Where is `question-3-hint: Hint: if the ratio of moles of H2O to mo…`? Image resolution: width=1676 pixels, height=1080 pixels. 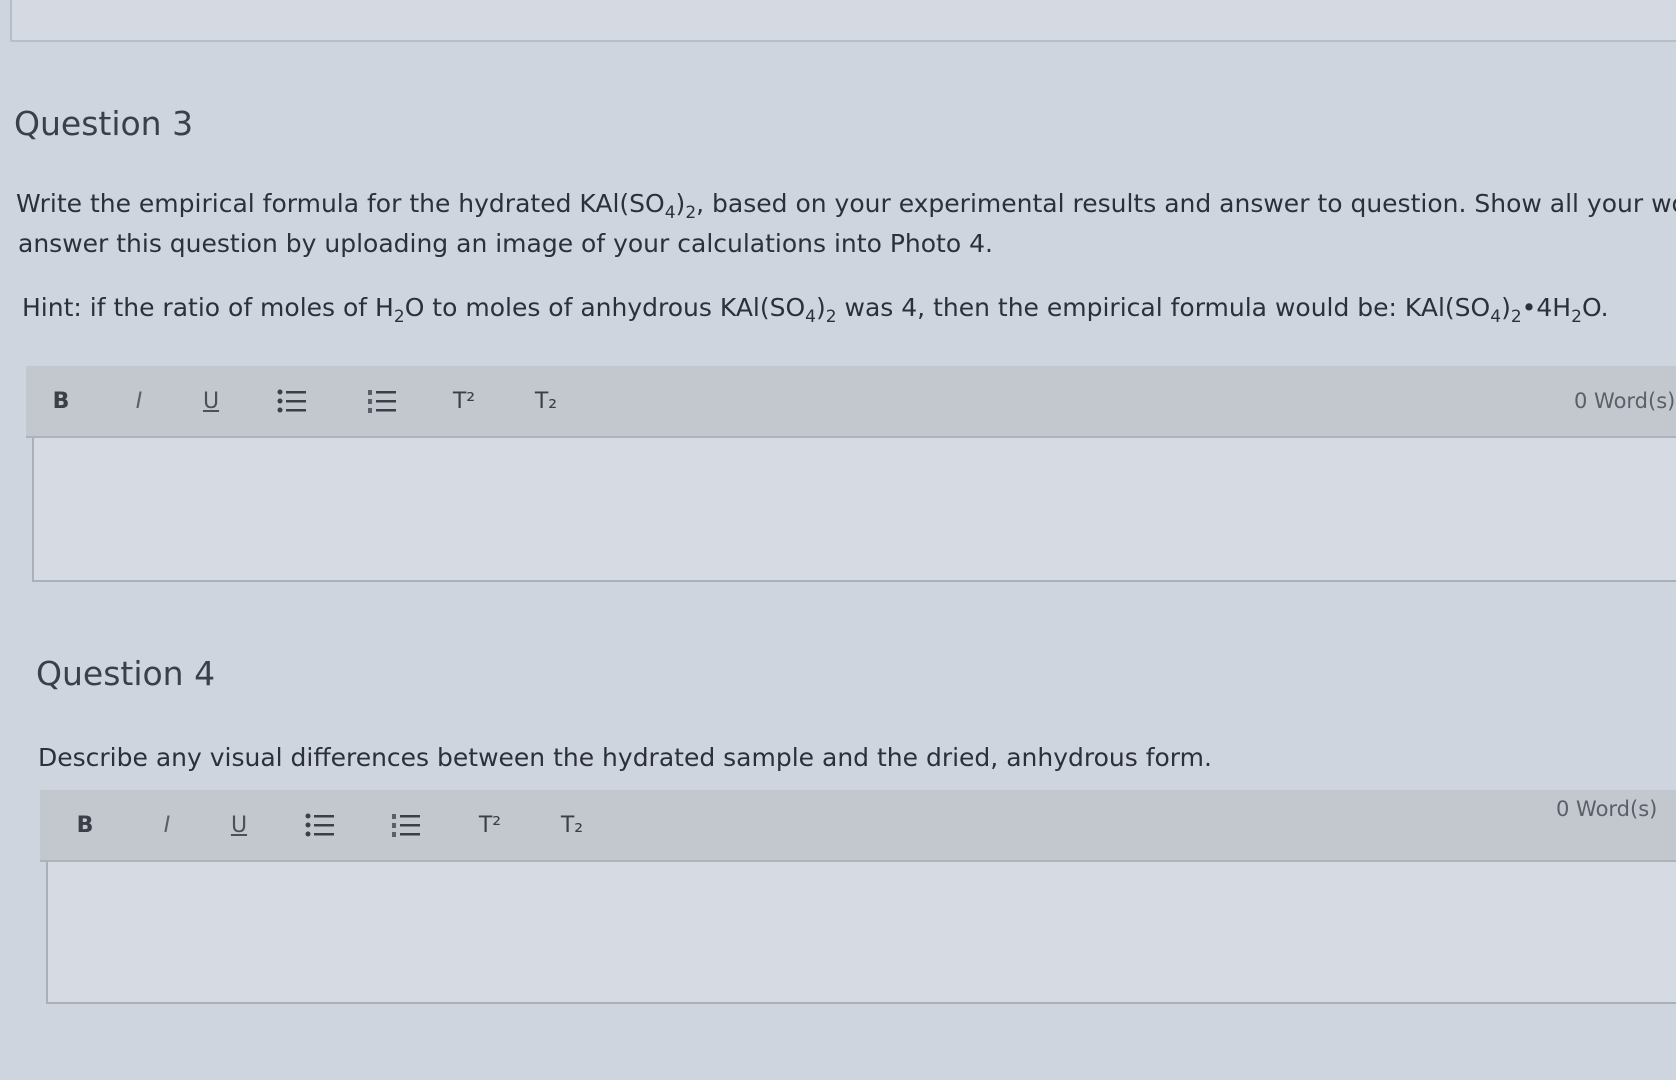
question-3-hint: Hint: if the ratio of moles of H2O to mo… is located at coordinates (815, 310).